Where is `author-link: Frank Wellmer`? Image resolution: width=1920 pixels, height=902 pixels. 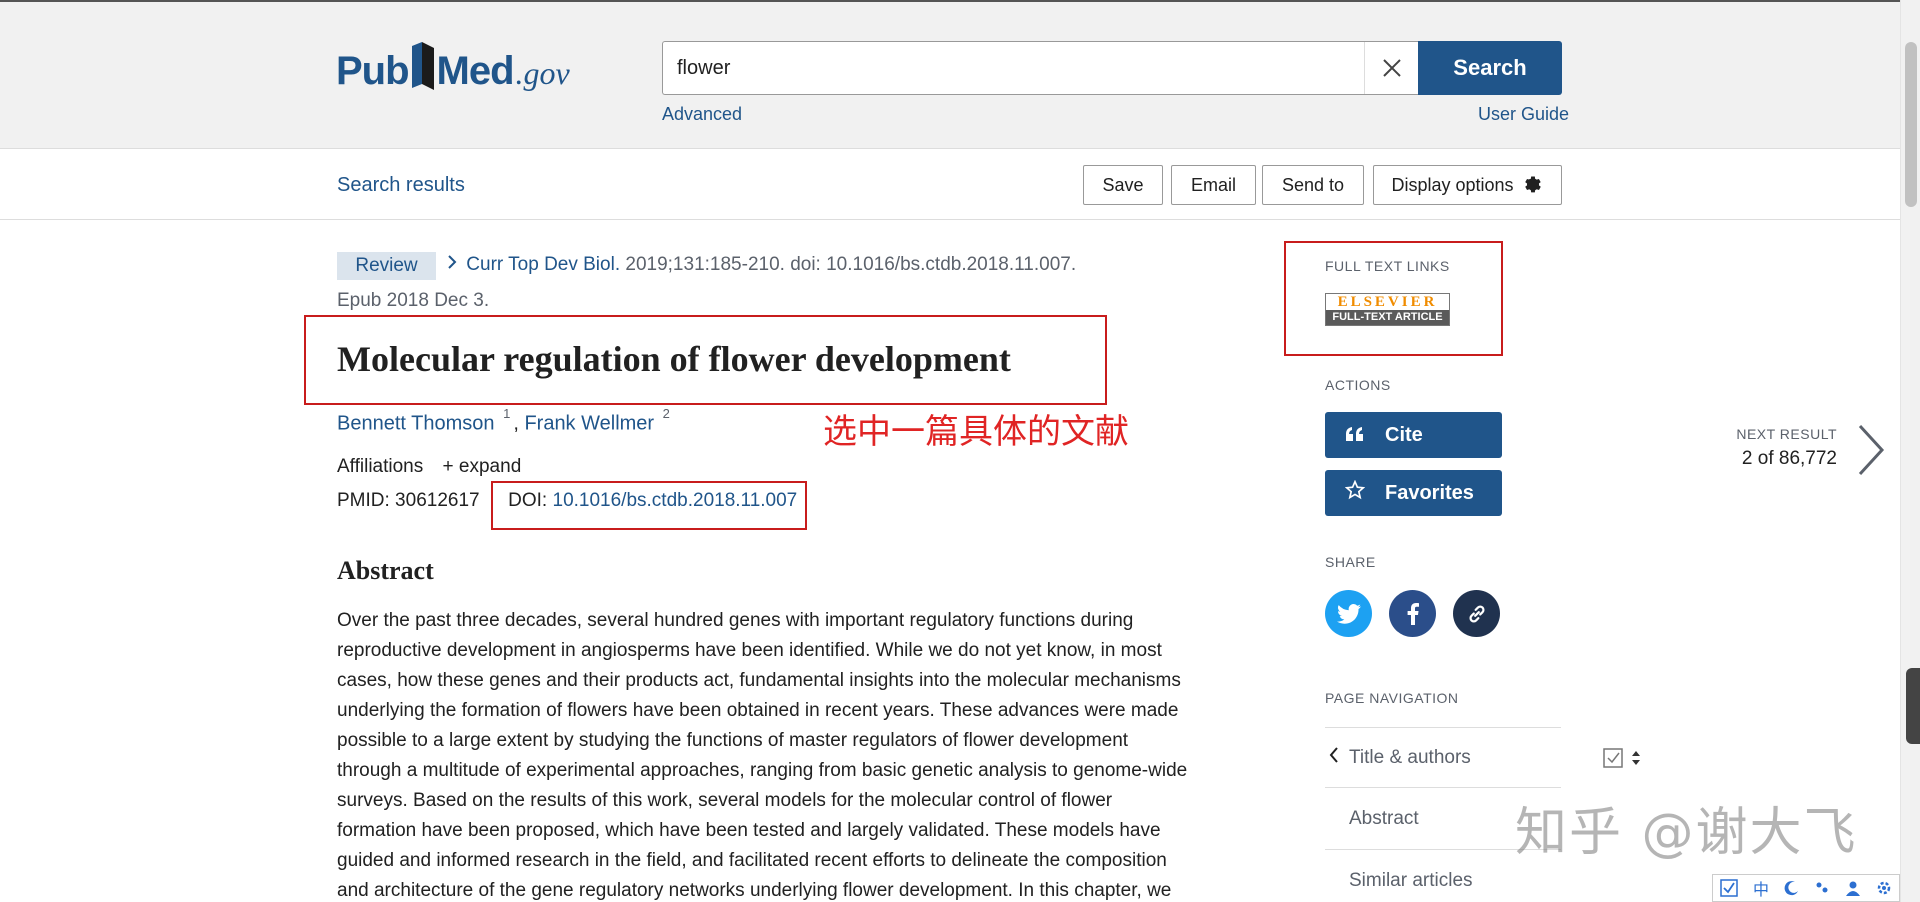 author-link: Frank Wellmer is located at coordinates (589, 424).